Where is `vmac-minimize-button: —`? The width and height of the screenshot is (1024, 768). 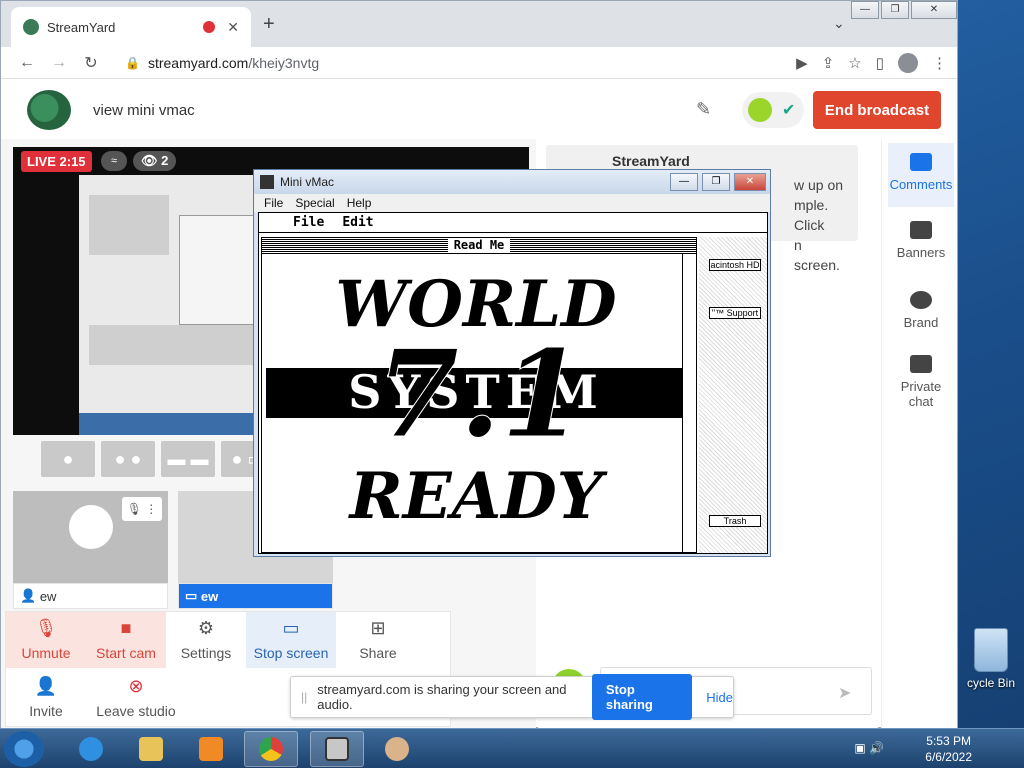
vmac-minimize-button: — is located at coordinates (684, 182).